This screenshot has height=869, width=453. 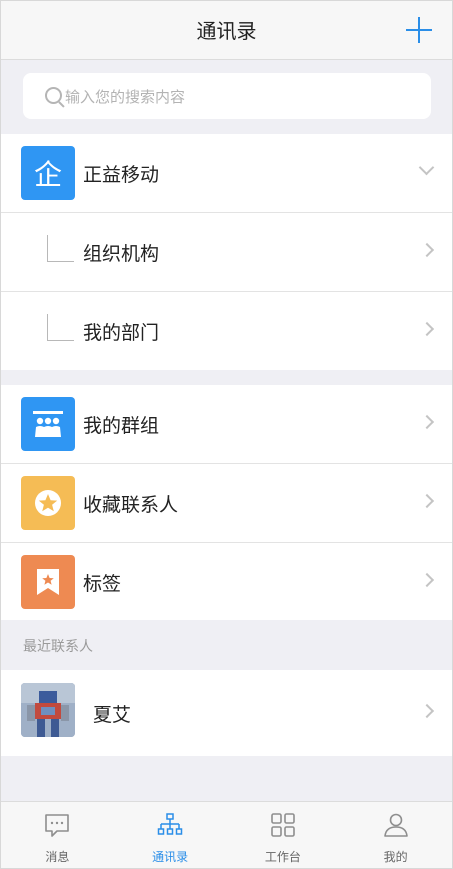 What do you see at coordinates (426, 167) in the screenshot?
I see `chevron-down-icon` at bounding box center [426, 167].